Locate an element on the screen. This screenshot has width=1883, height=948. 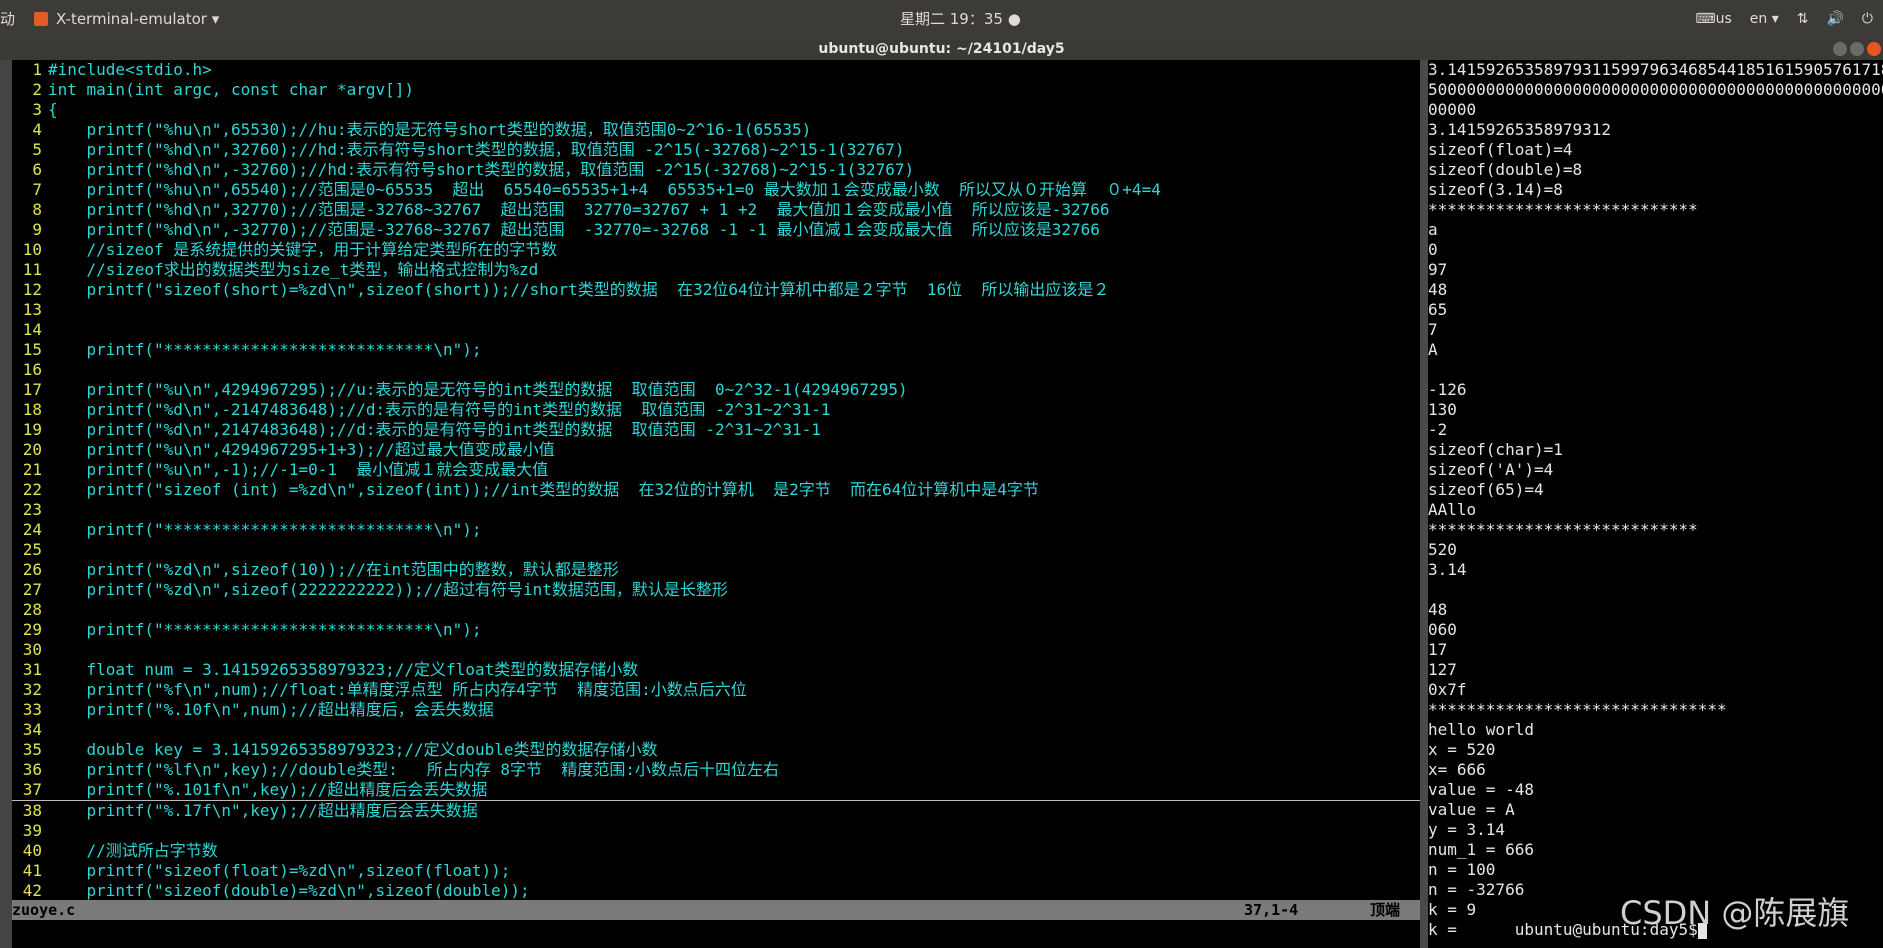
window-titlebar: ubuntu@ubuntu: ~/24101/day5 is located at coordinates (941, 49).